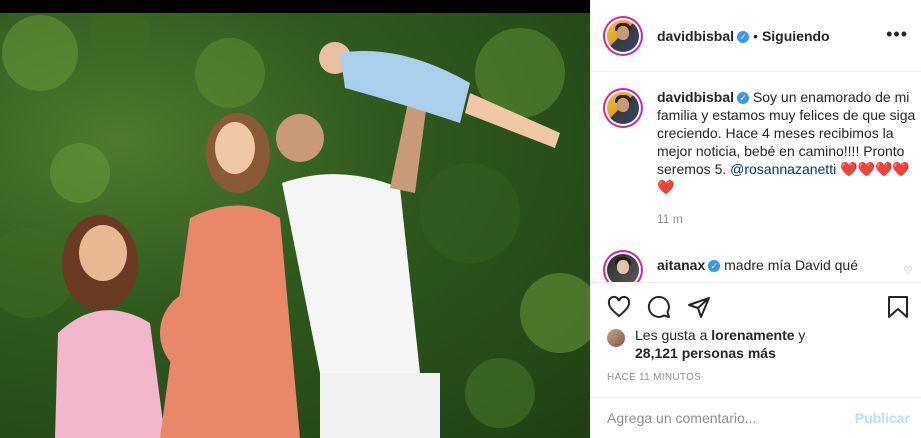 Image resolution: width=921 pixels, height=438 pixels. What do you see at coordinates (654, 377) in the screenshot?
I see `post-timestamp: HACE 11 MINUTOS` at bounding box center [654, 377].